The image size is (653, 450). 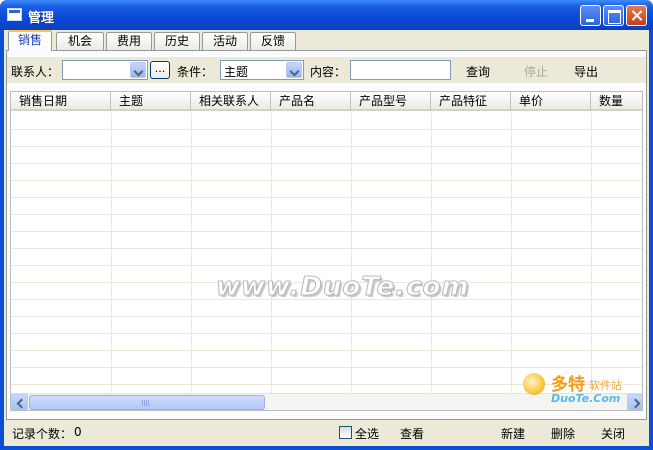 I want to click on tab-activity: 活动, so click(x=225, y=41).